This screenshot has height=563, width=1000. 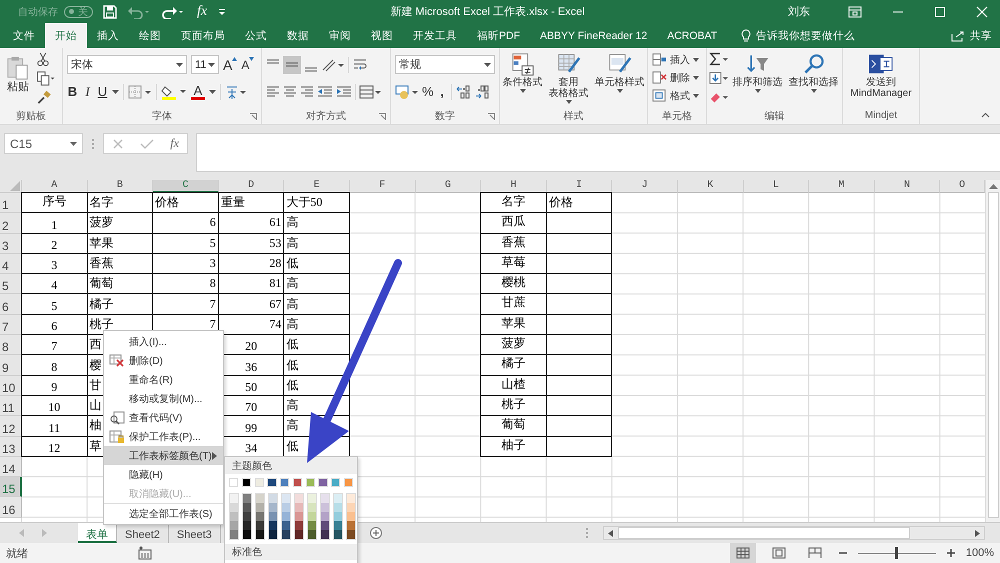 What do you see at coordinates (72, 92) in the screenshot?
I see `bold-button: B` at bounding box center [72, 92].